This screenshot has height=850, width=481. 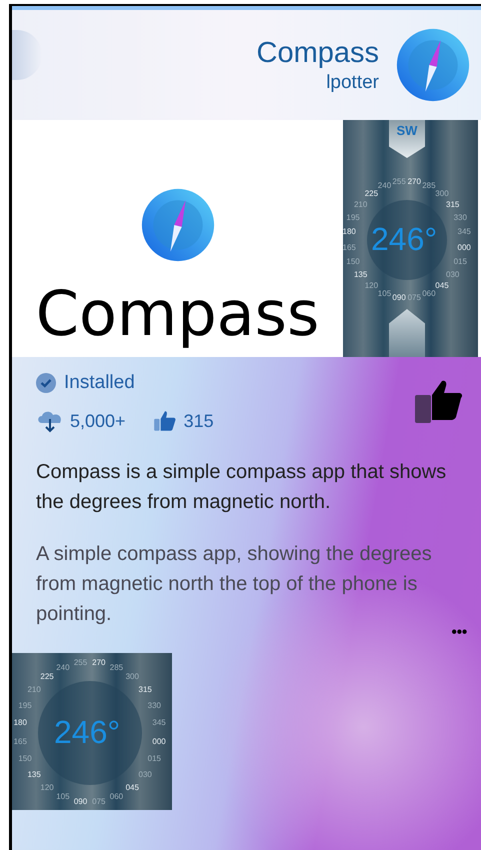 I want to click on author-name: lpotter, so click(x=352, y=83).